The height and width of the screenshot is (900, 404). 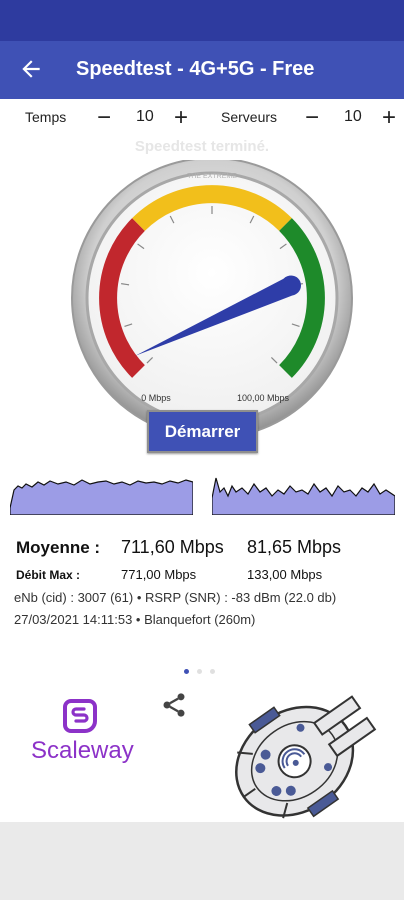 I want to click on servers-decrease-button: −, so click(x=312, y=118).